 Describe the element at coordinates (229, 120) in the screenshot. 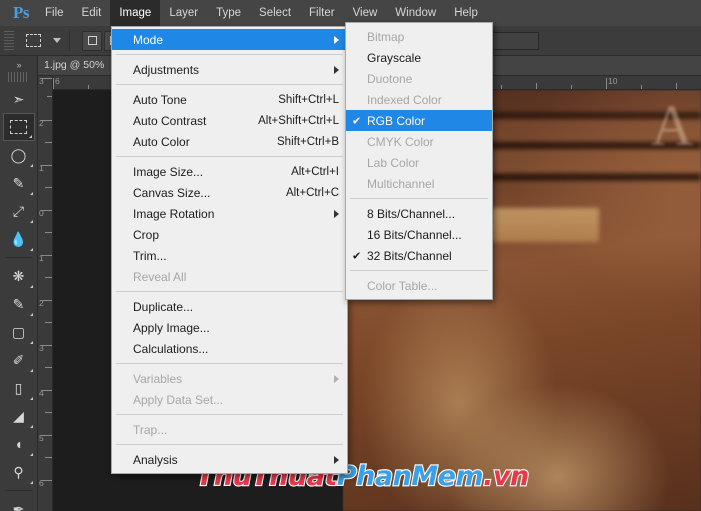

I see `menu-item-auto-contrast: Auto Contrast Alt+Shift+Ctrl+L` at that location.